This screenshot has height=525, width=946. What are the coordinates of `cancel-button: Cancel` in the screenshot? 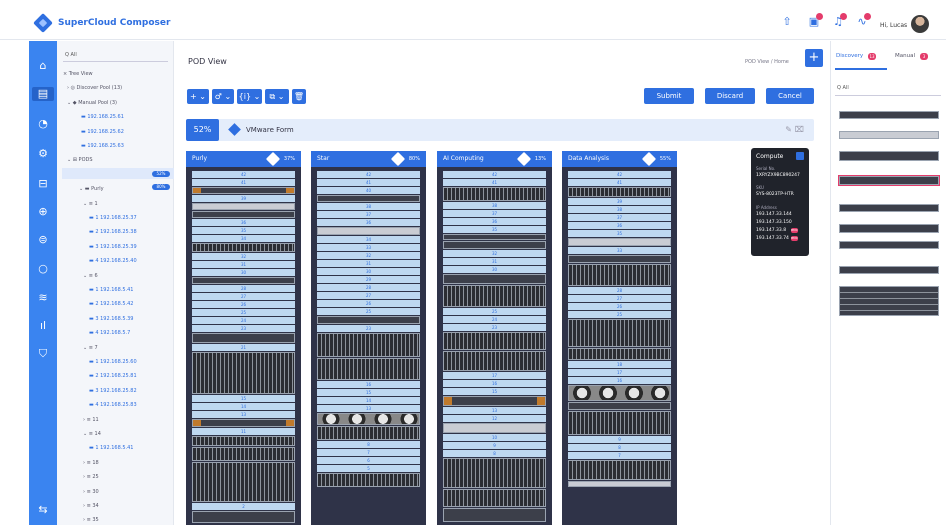 It's located at (790, 96).